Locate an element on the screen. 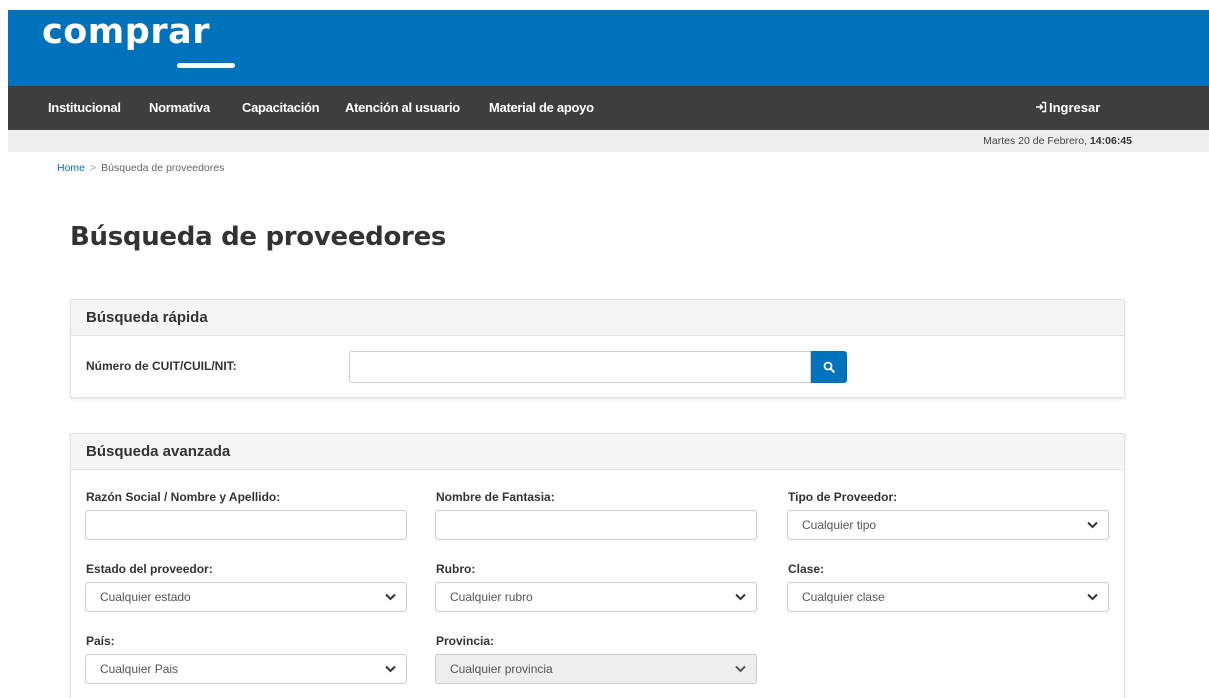 Image resolution: width=1209 pixels, height=698 pixels. rubro-select: Cualquier rubro is located at coordinates (596, 597).